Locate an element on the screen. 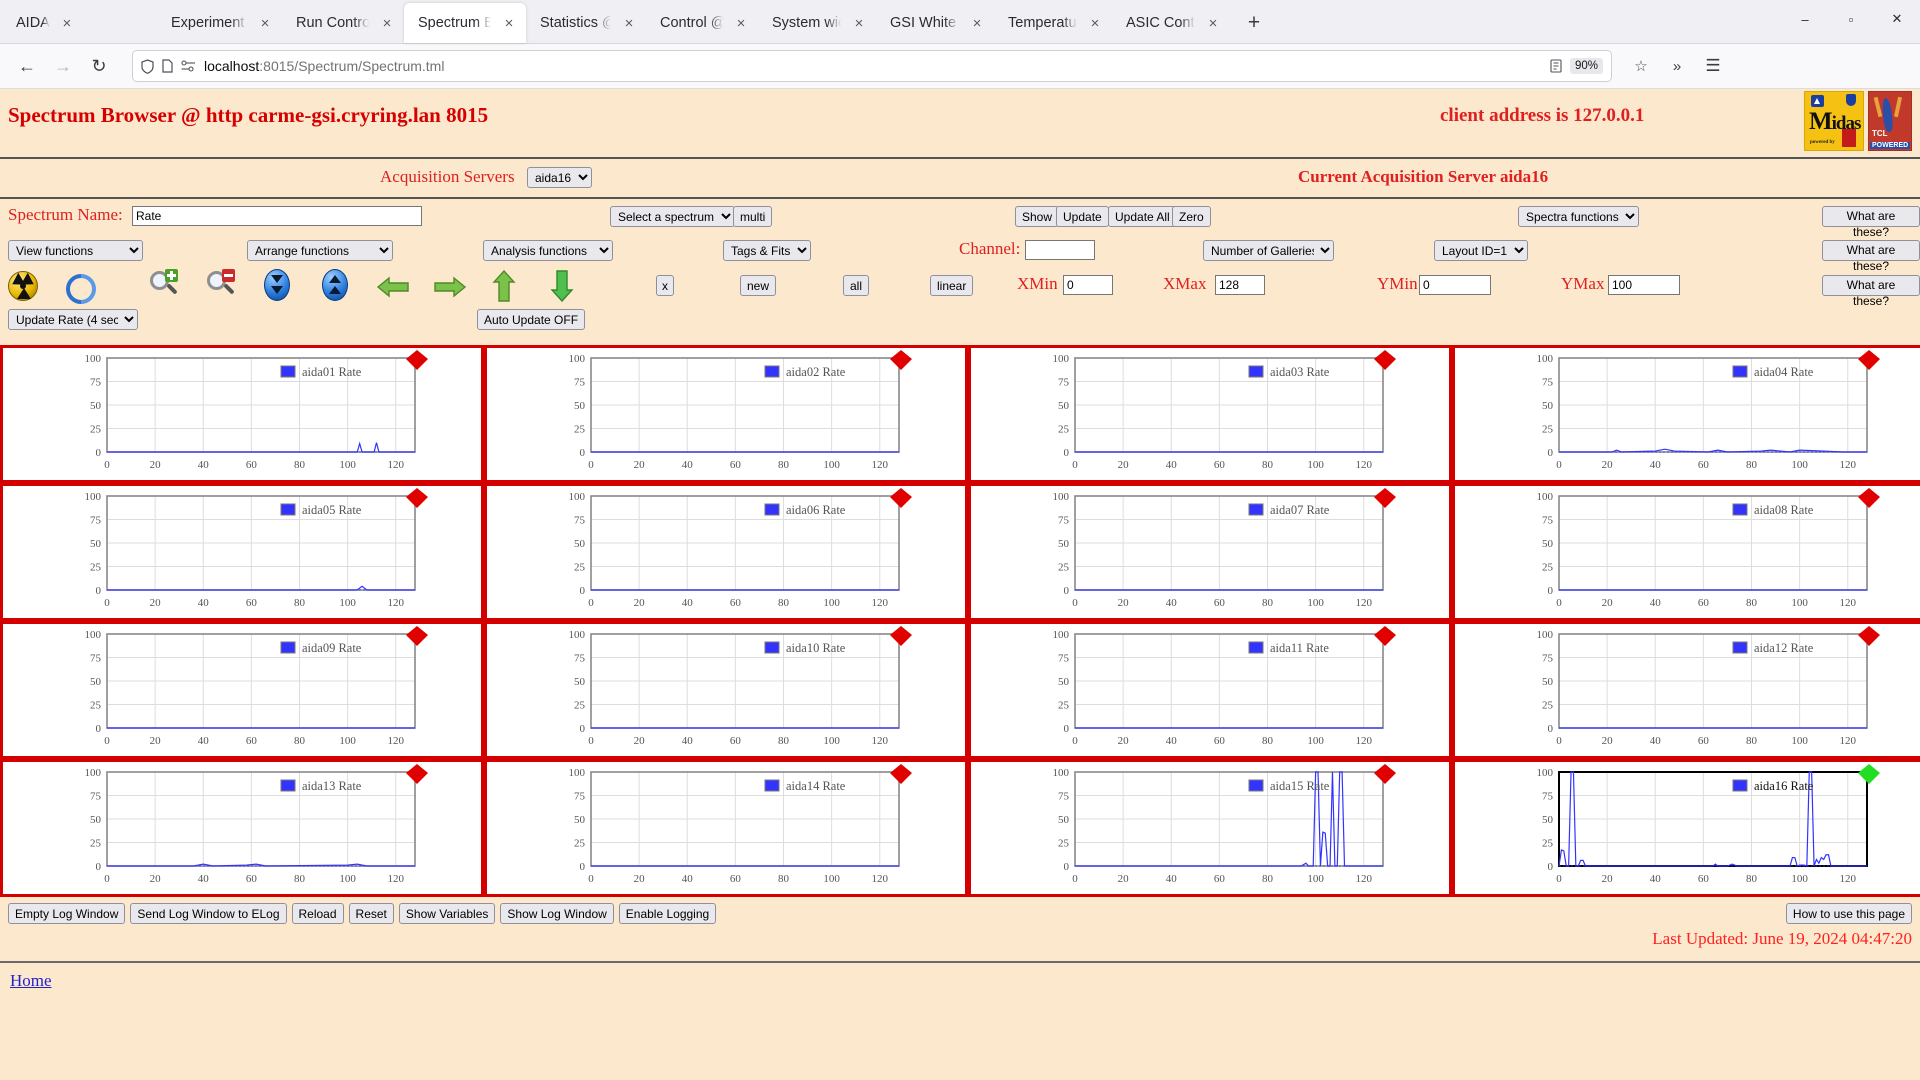 The height and width of the screenshot is (1080, 1920). spectrum-panel: 0 25 50 75 100 0 20 40 60 80 100 120 aida13 Rate is located at coordinates (242, 828).